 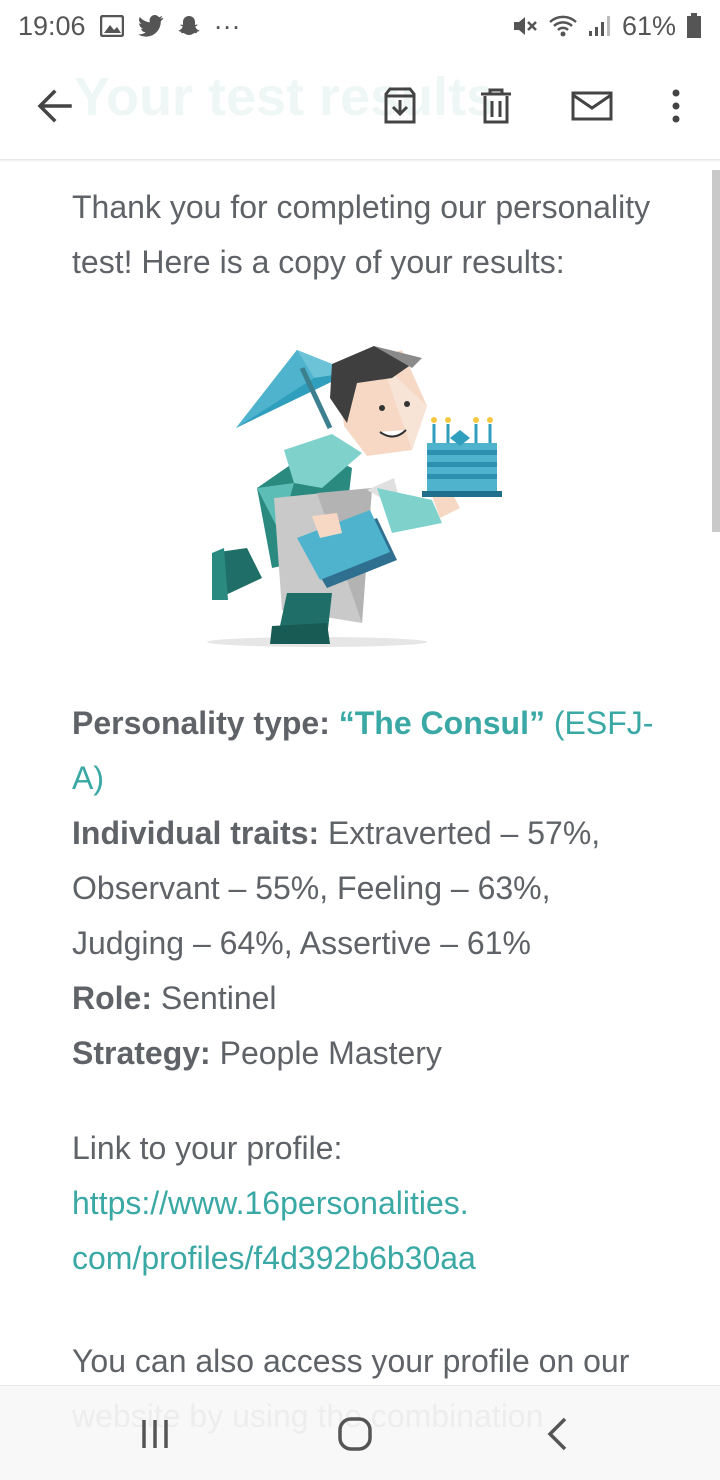 I want to click on mail-icon, so click(x=592, y=106).